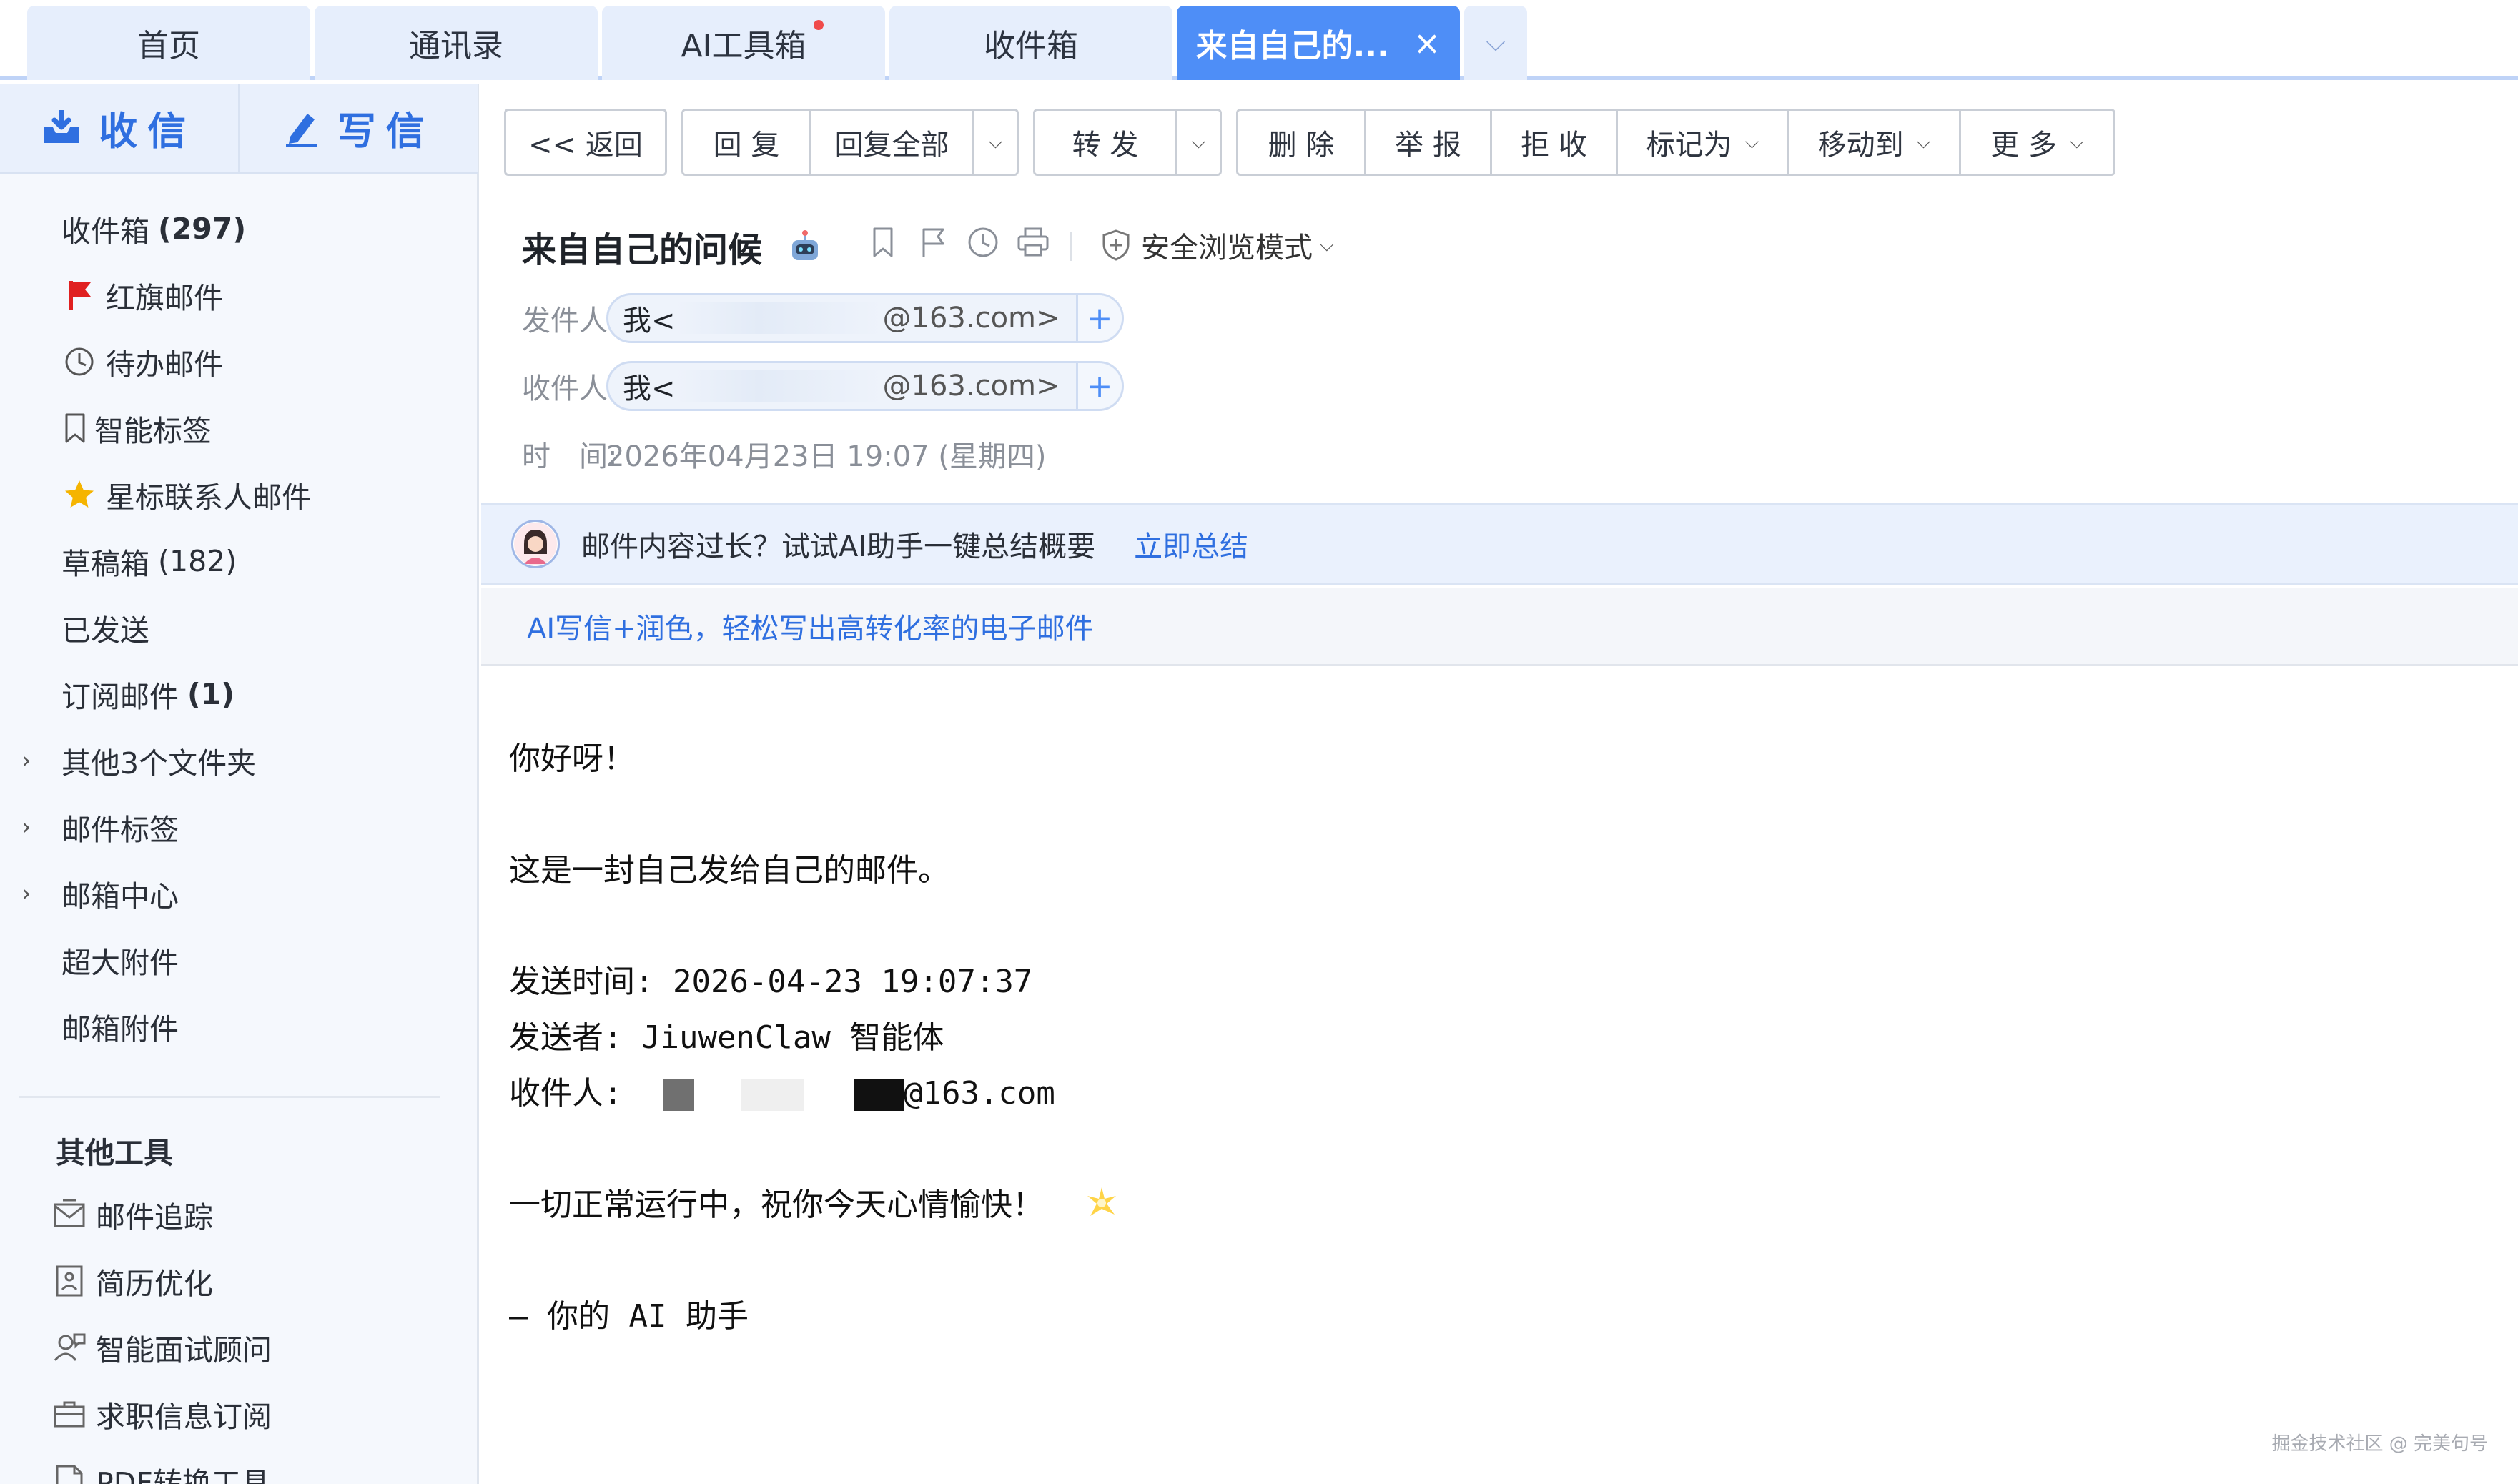 The height and width of the screenshot is (1484, 2518). I want to click on more-label: 更 多, so click(2023, 145).